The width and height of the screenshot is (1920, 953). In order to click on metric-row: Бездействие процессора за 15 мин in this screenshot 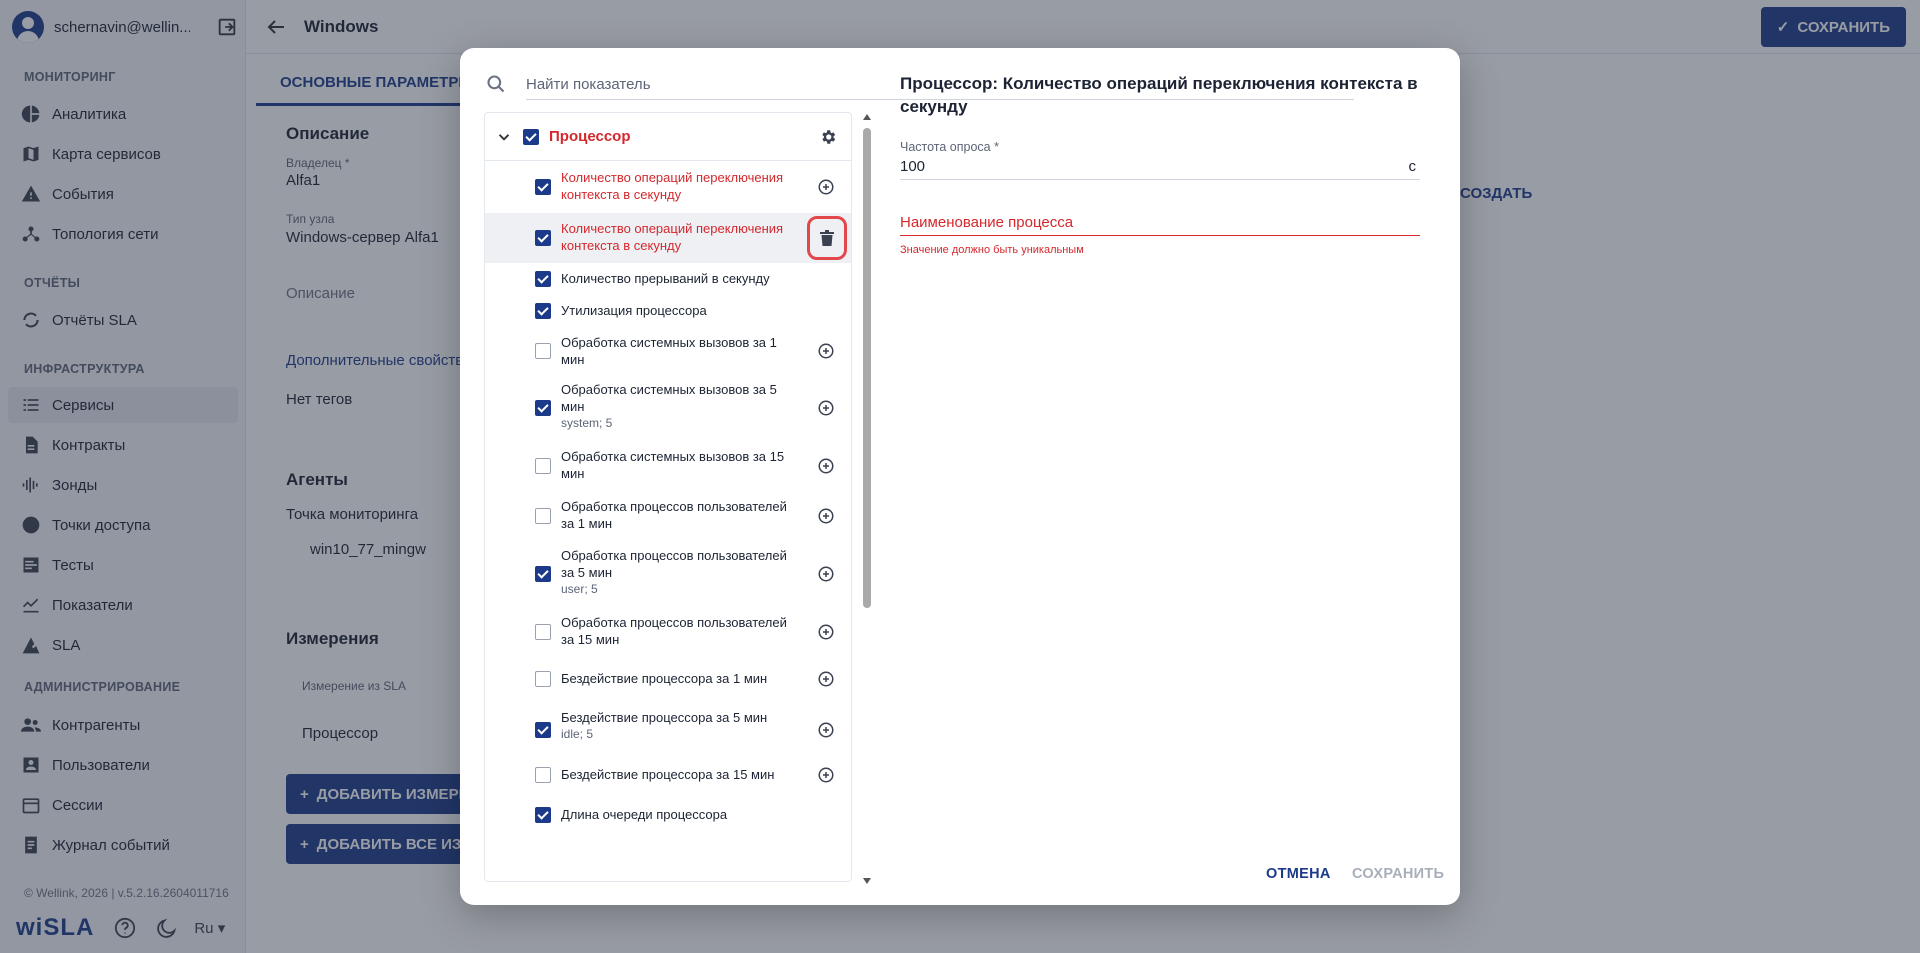, I will do `click(668, 775)`.